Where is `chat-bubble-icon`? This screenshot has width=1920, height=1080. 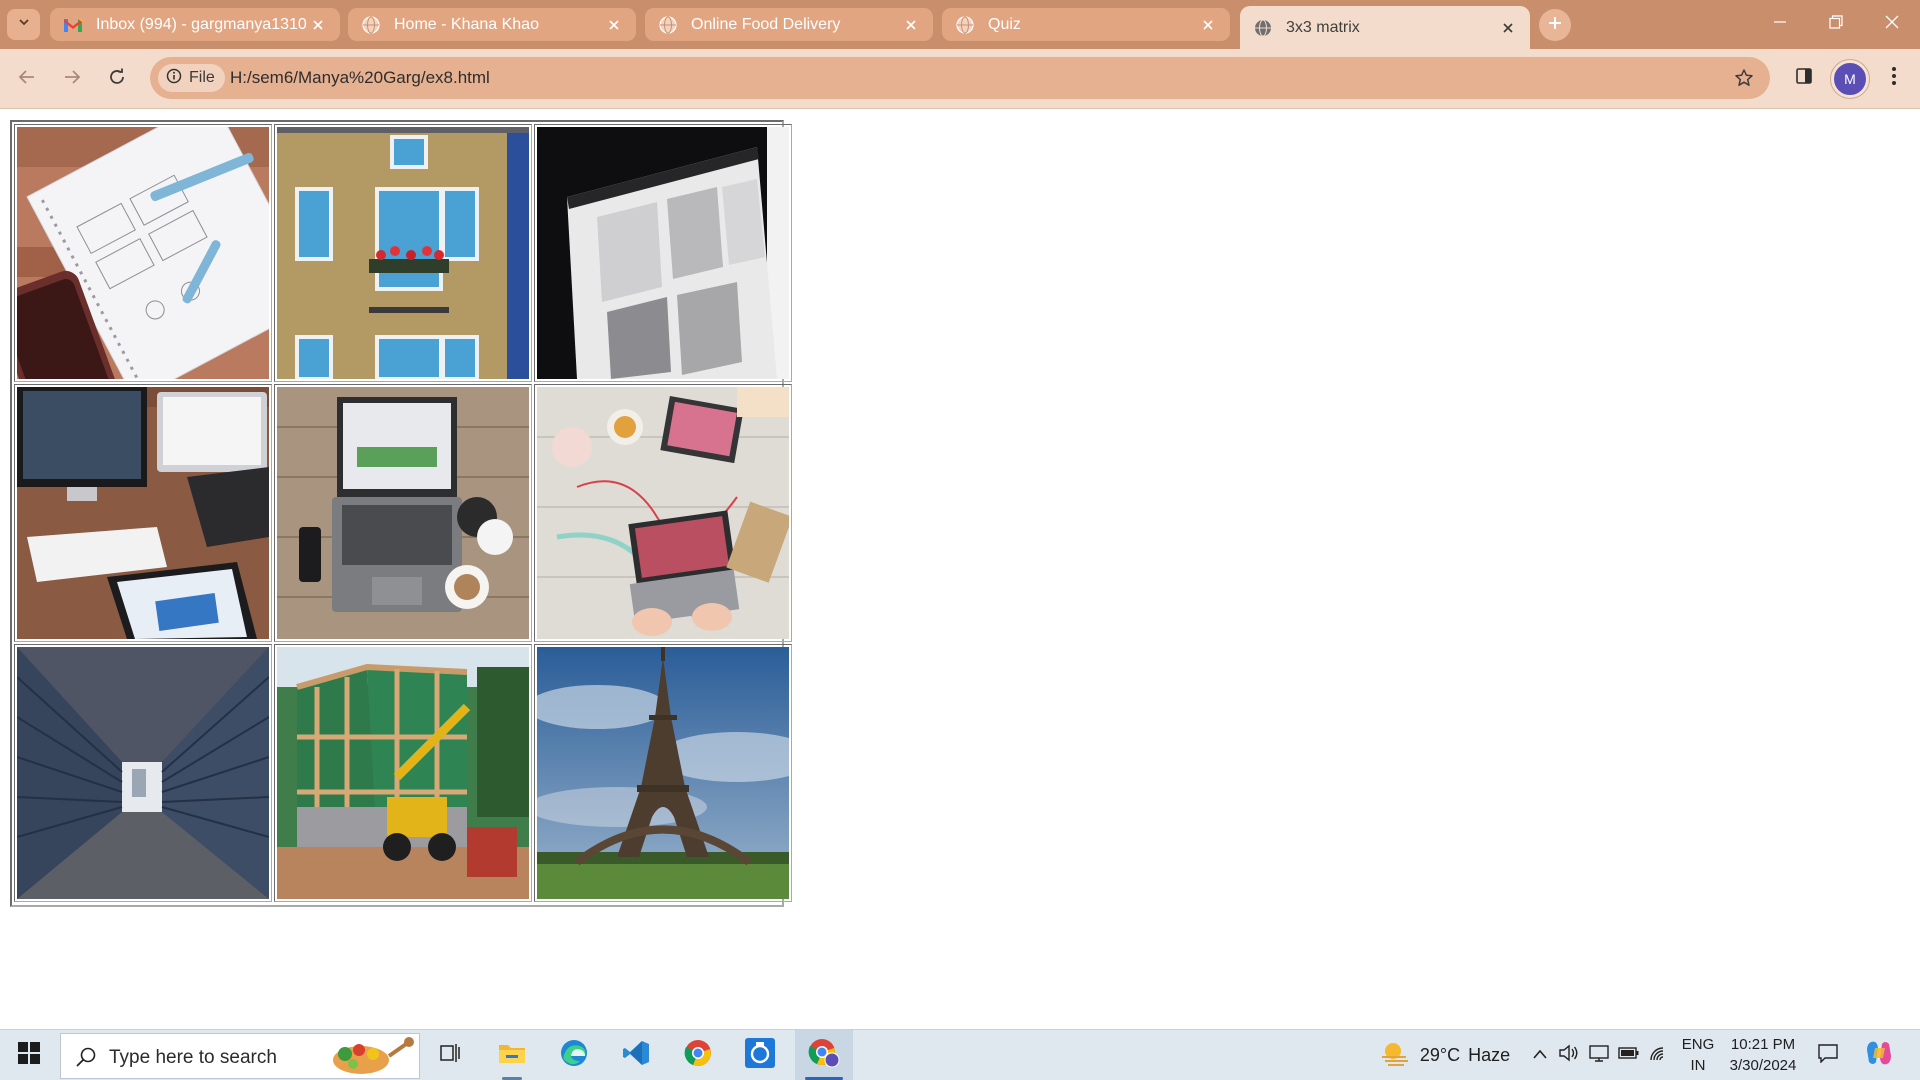 chat-bubble-icon is located at coordinates (1828, 1055).